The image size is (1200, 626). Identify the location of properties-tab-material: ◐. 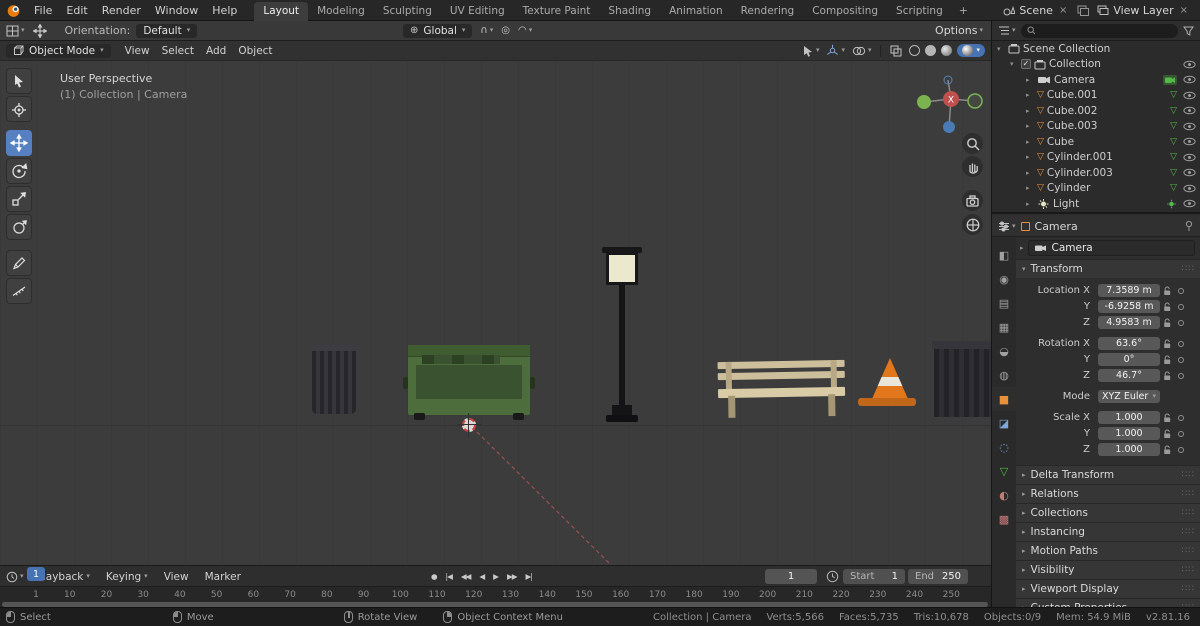
(1004, 495).